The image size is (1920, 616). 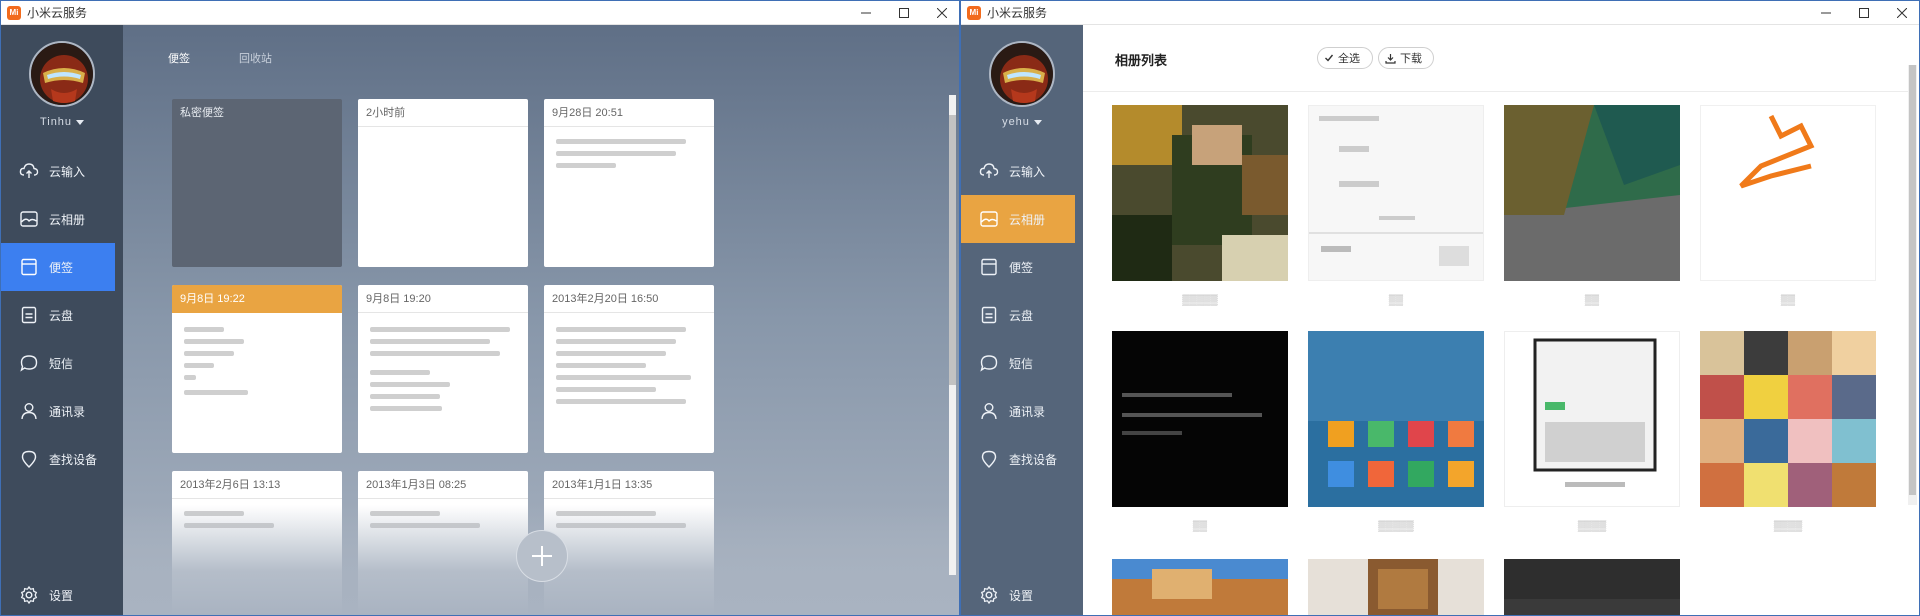 I want to click on select-all-button: 全选, so click(x=1345, y=58).